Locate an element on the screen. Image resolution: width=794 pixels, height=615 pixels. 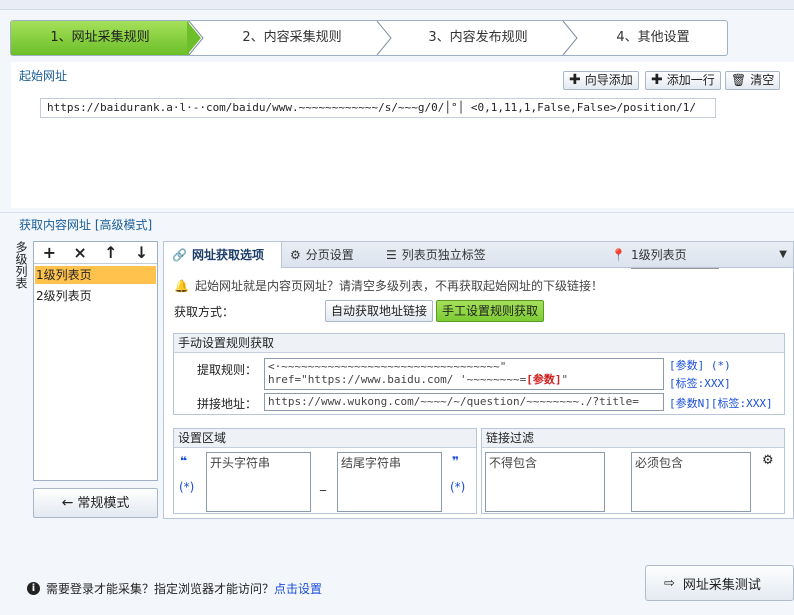
step-label: 1、网址采集规则 is located at coordinates (100, 37).